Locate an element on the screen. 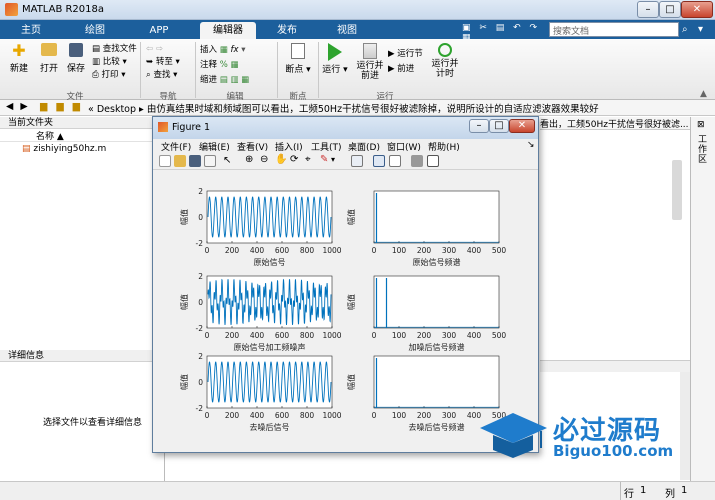 The height and width of the screenshot is (500, 715). brush-icon: ✎ is located at coordinates (324, 159).